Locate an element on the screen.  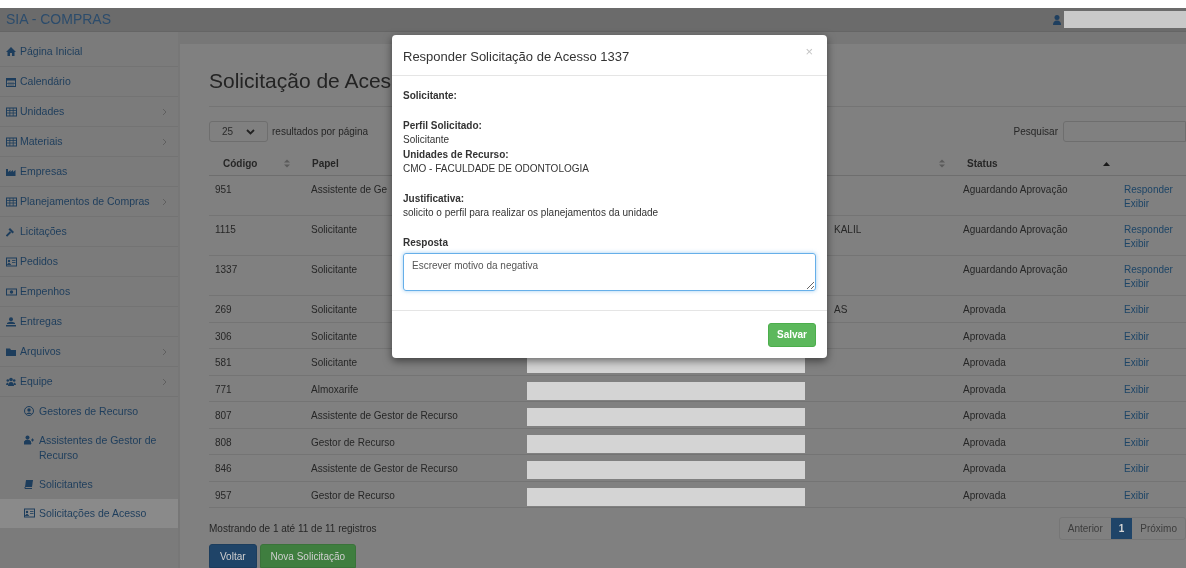
chart-icon is located at coordinates (11, 171).